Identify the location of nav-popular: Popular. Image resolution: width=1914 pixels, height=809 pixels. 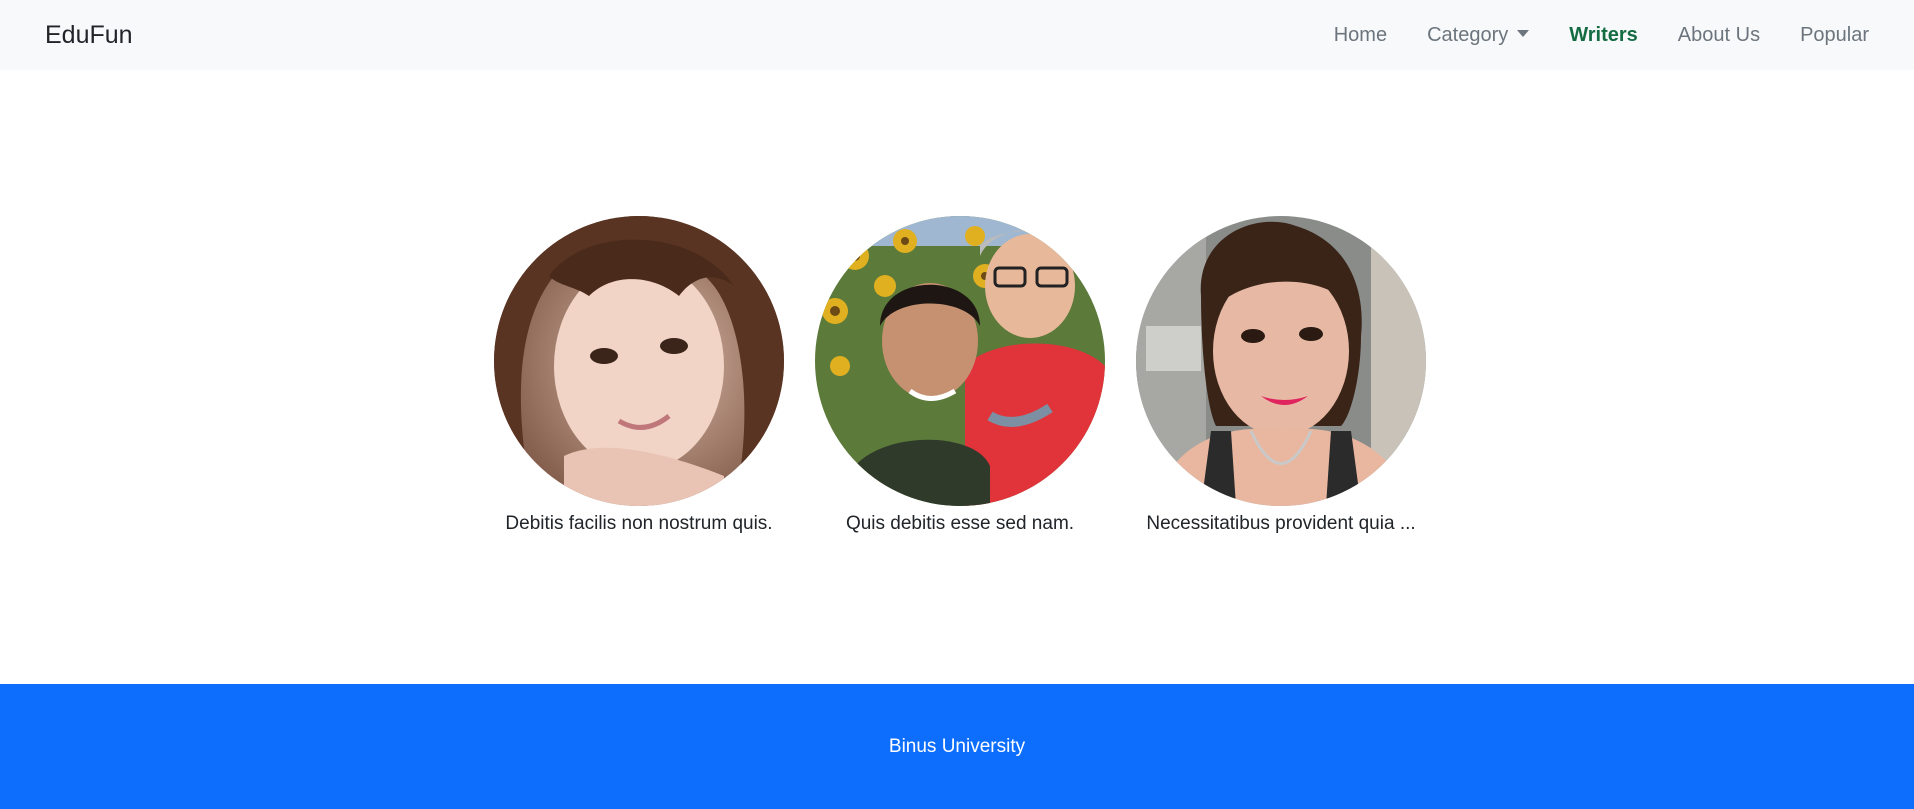
(1824, 35).